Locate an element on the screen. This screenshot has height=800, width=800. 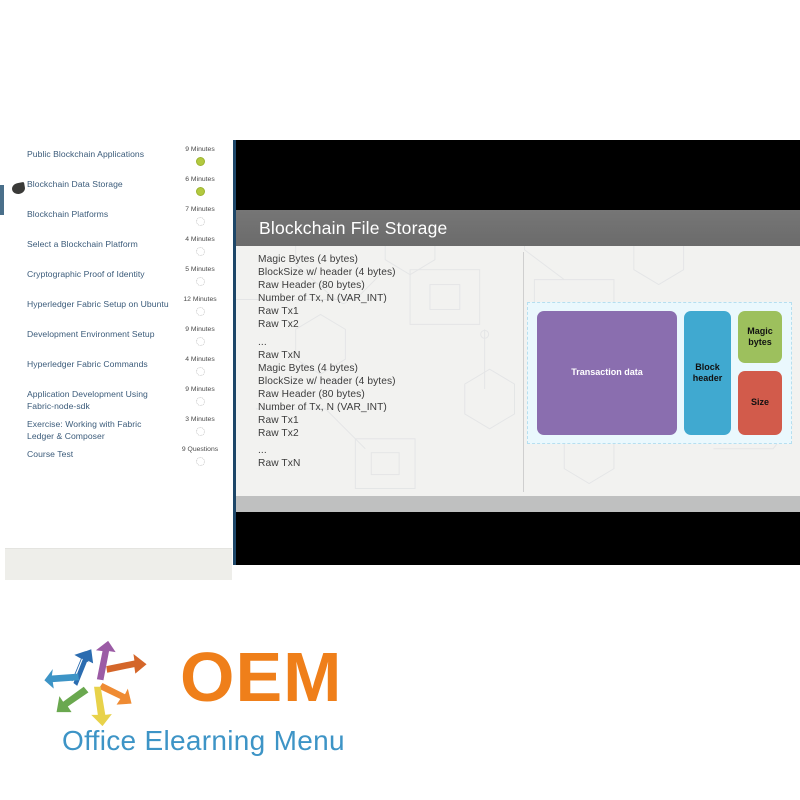
lesson-title: Course Test is located at coordinates (50, 454).